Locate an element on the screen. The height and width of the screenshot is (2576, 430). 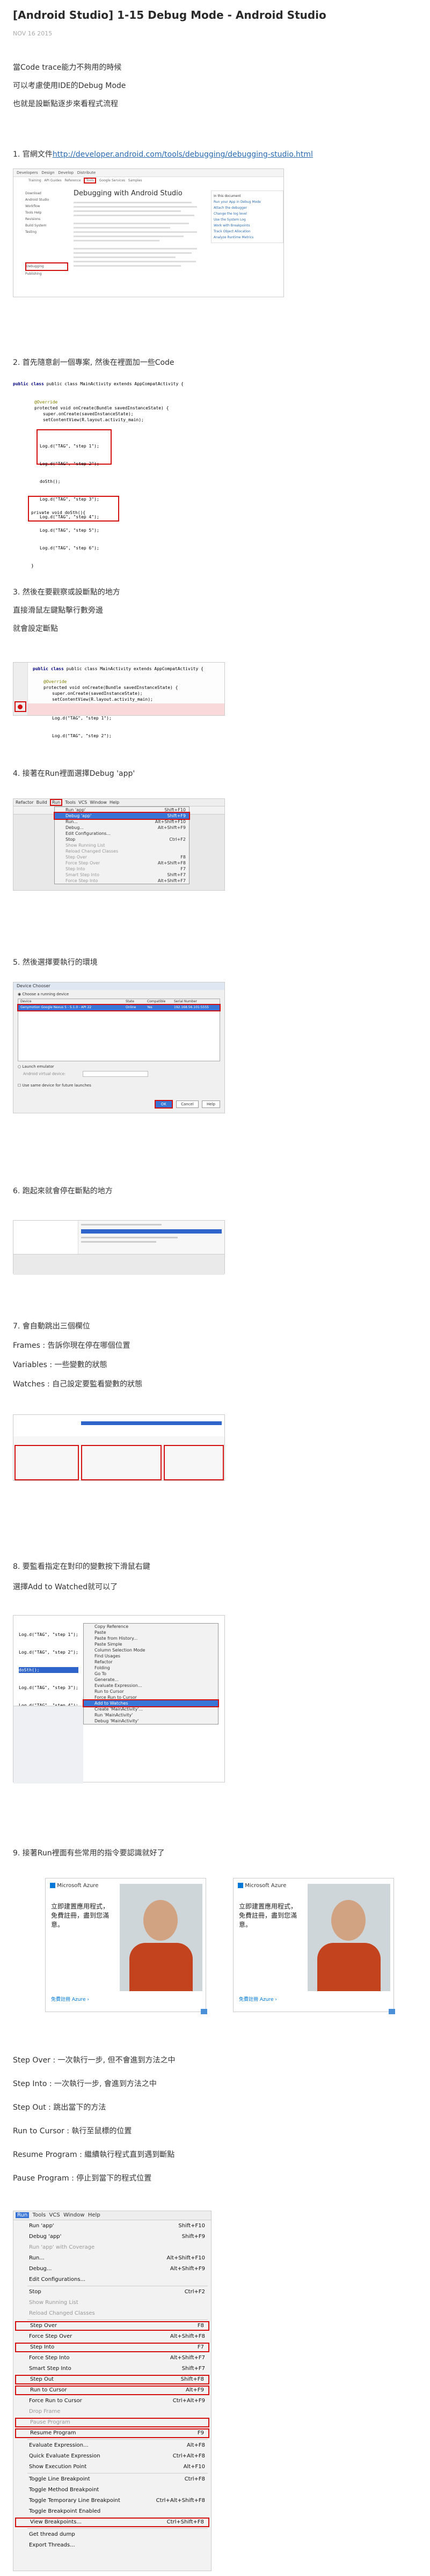
ok-button: OK is located at coordinates (163, 1104).